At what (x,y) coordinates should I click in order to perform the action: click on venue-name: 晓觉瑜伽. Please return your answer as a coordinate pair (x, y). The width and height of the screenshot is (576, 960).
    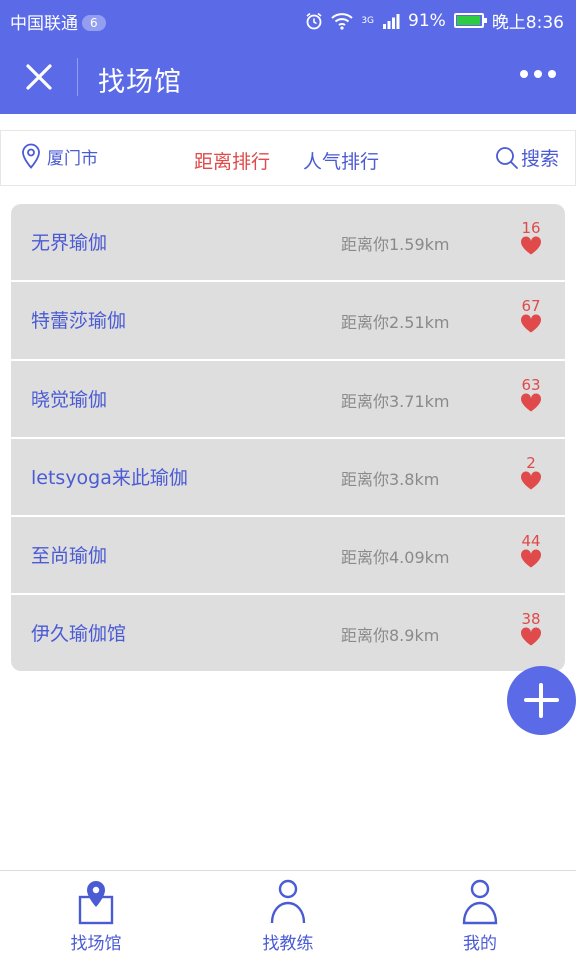
    Looking at the image, I should click on (69, 399).